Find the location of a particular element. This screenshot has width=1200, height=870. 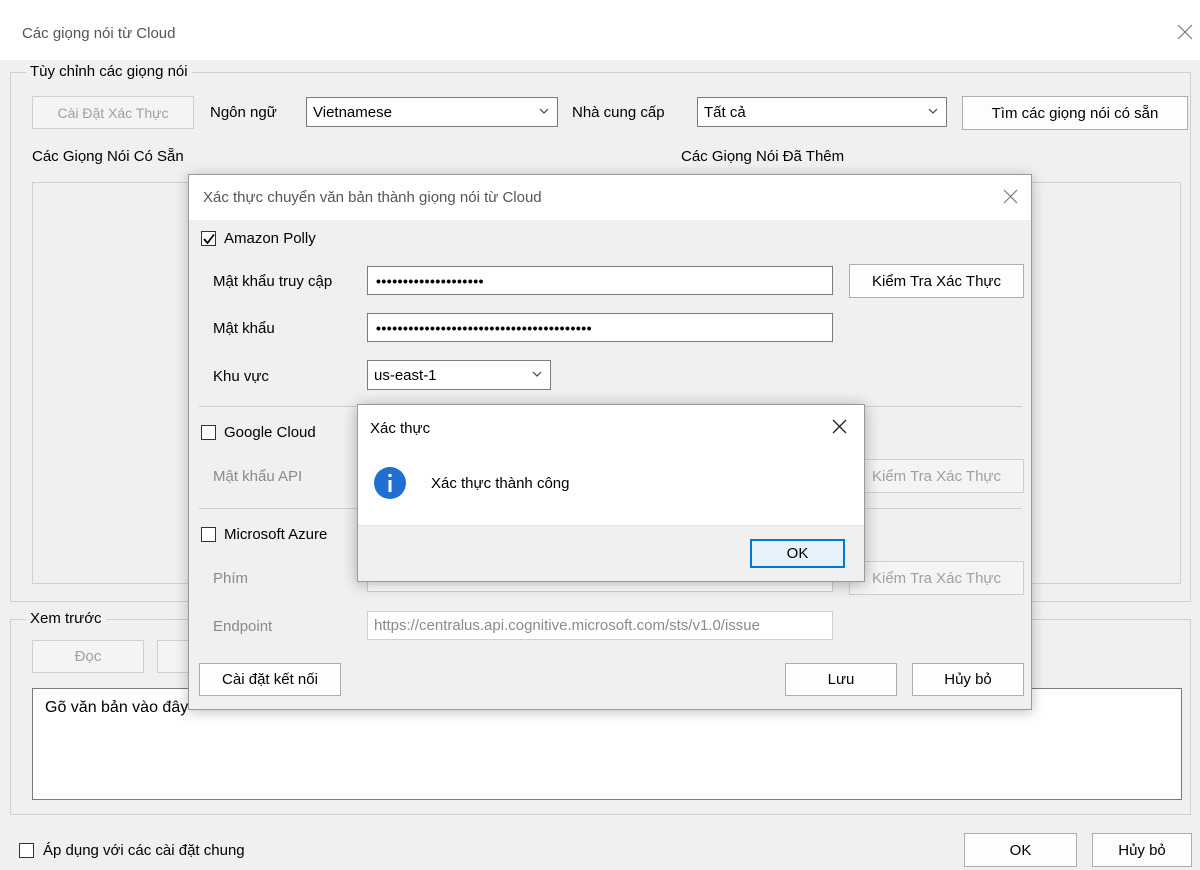

main-close-icon is located at coordinates (1185, 32).